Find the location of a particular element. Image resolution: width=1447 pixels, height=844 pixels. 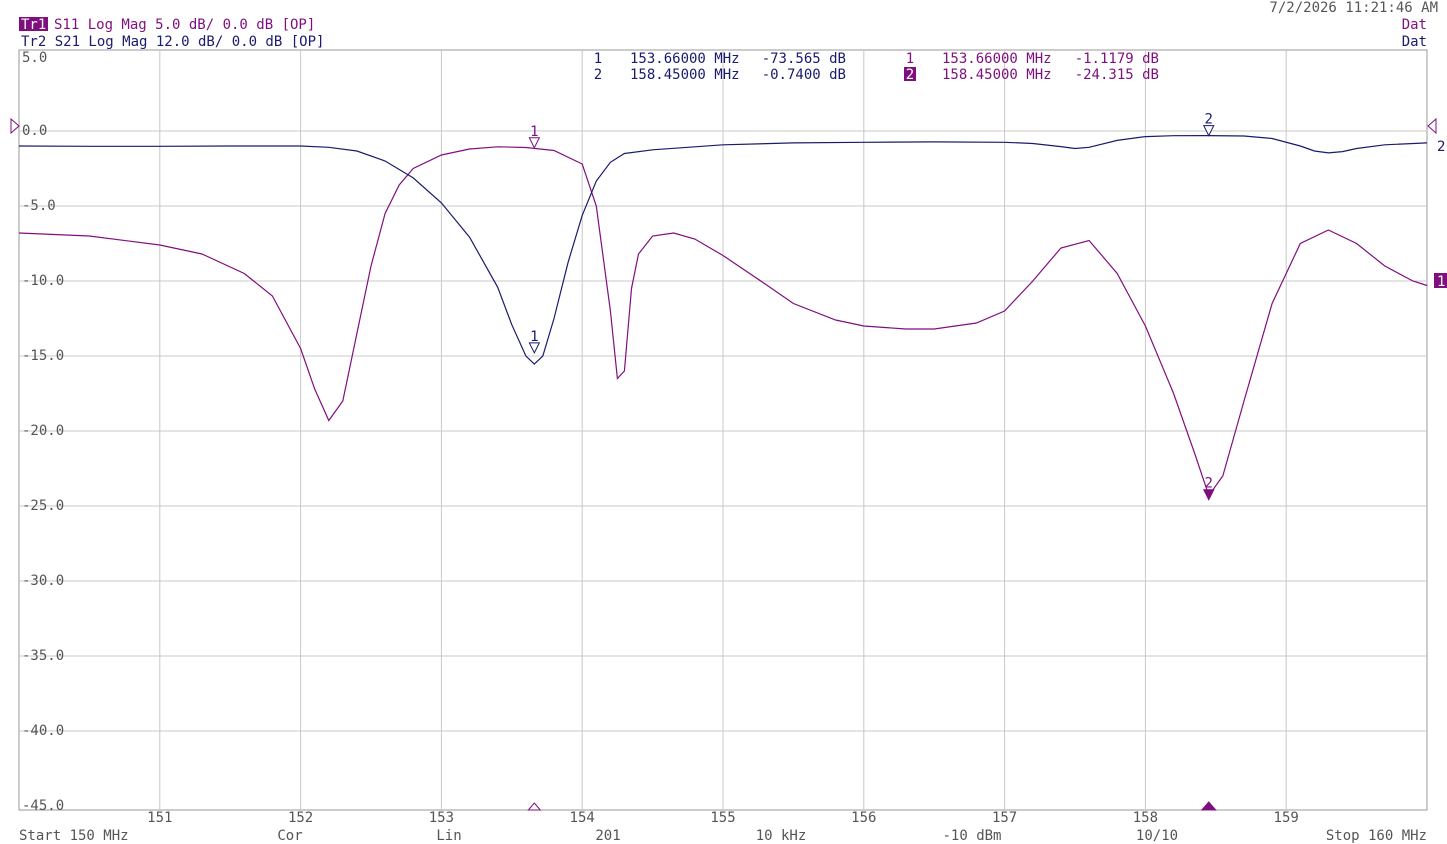

sweep-points: 201 is located at coordinates (607, 836).